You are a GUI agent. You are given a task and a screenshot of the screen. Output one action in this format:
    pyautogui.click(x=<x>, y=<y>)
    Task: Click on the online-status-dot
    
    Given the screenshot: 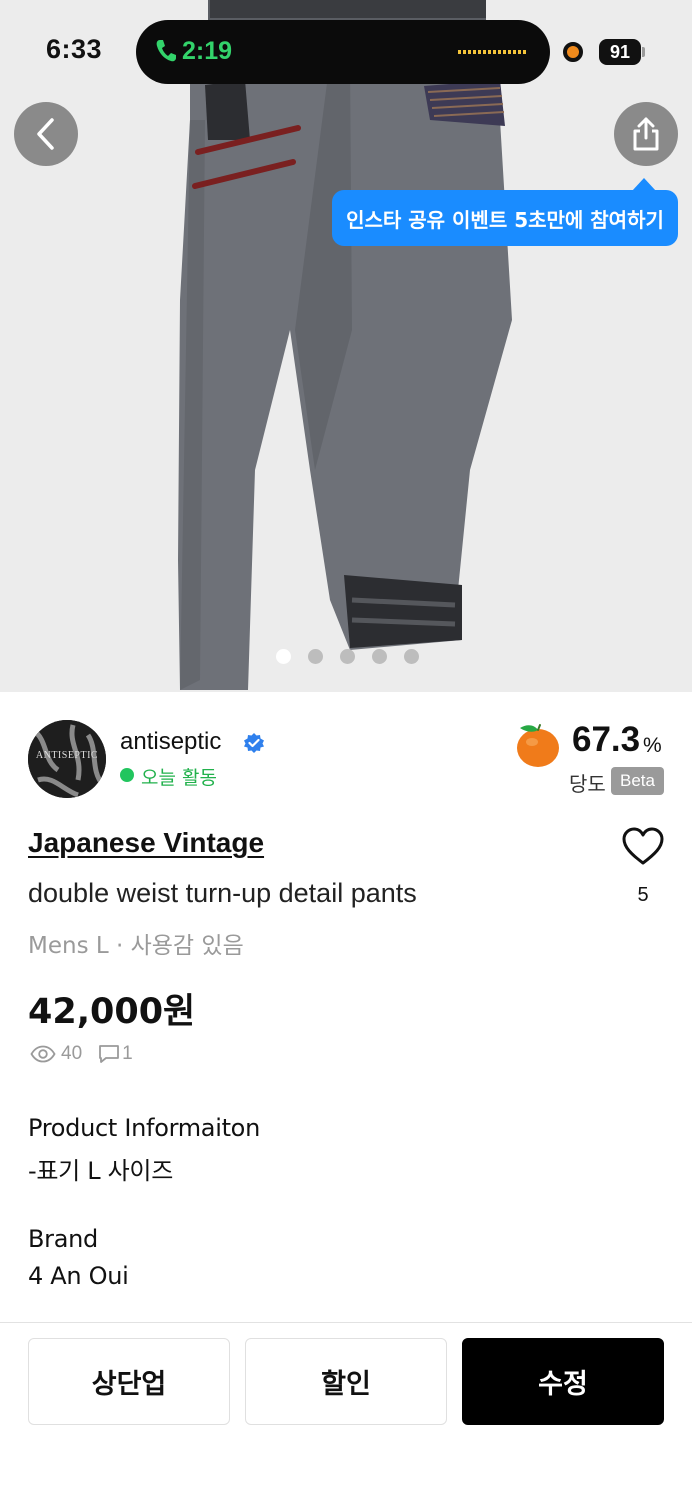 What is the action you would take?
    pyautogui.click(x=127, y=775)
    